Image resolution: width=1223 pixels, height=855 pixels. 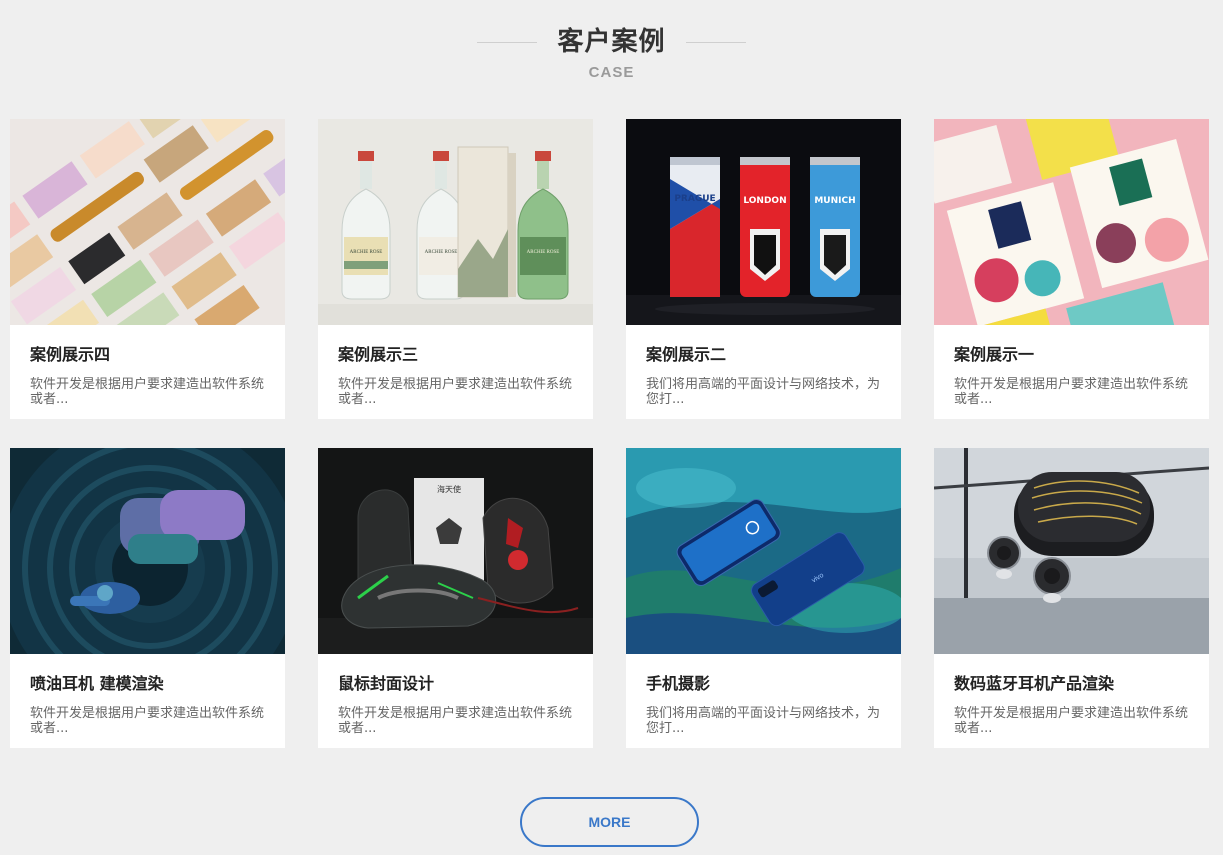 What do you see at coordinates (147, 222) in the screenshot?
I see `case-image-soap-packaging` at bounding box center [147, 222].